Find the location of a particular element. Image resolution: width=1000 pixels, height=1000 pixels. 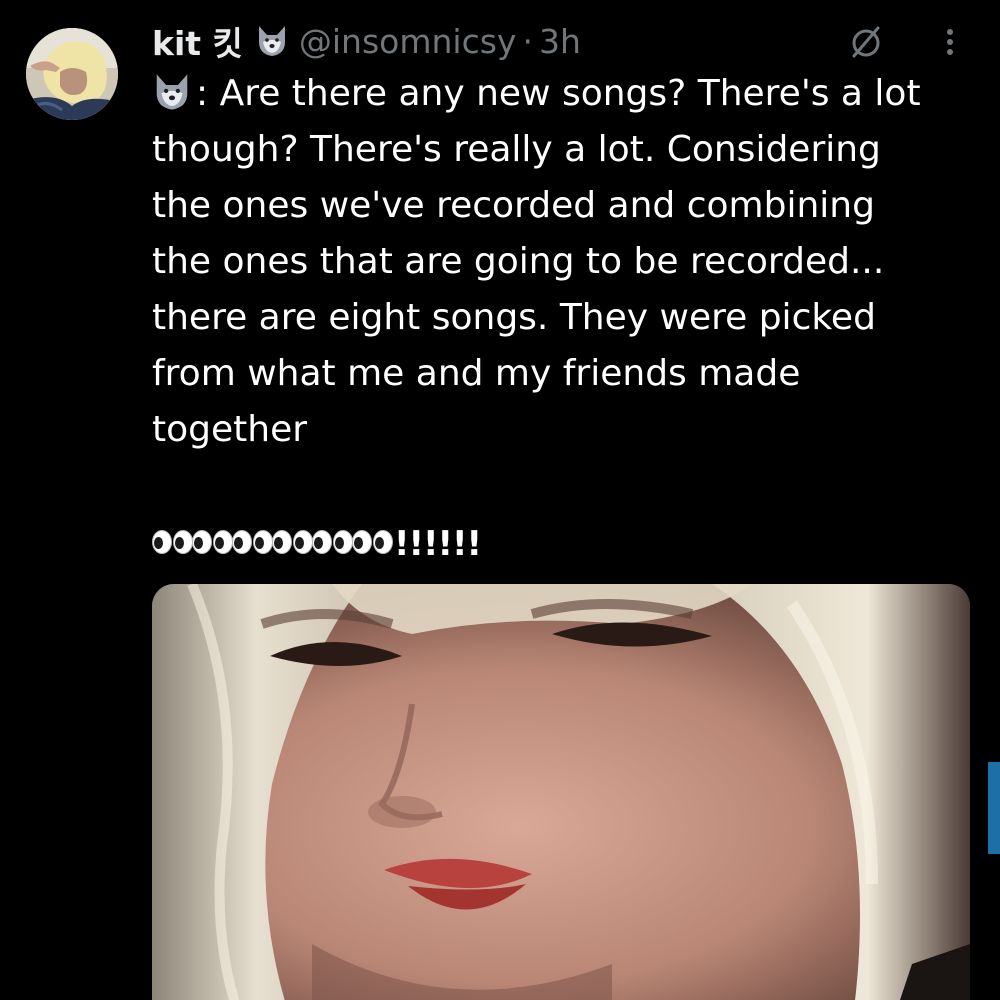

eyes-emoji-group is located at coordinates (273, 544).